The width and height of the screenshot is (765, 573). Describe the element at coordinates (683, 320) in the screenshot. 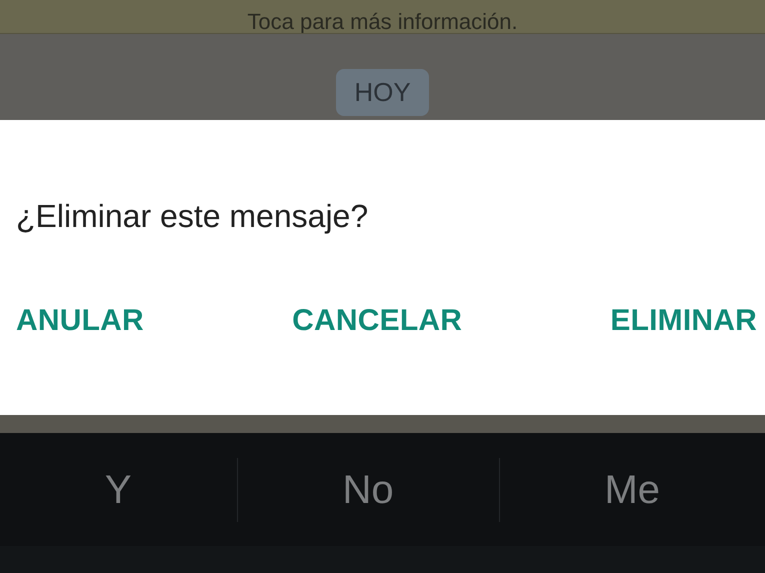

I see `dialog-button: ELIMINAR` at that location.